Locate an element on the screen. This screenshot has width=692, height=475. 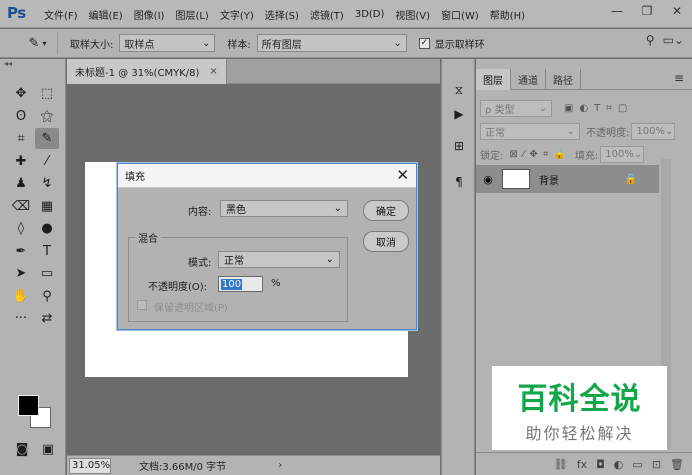
tab-channels: 通道 is located at coordinates (528, 79).